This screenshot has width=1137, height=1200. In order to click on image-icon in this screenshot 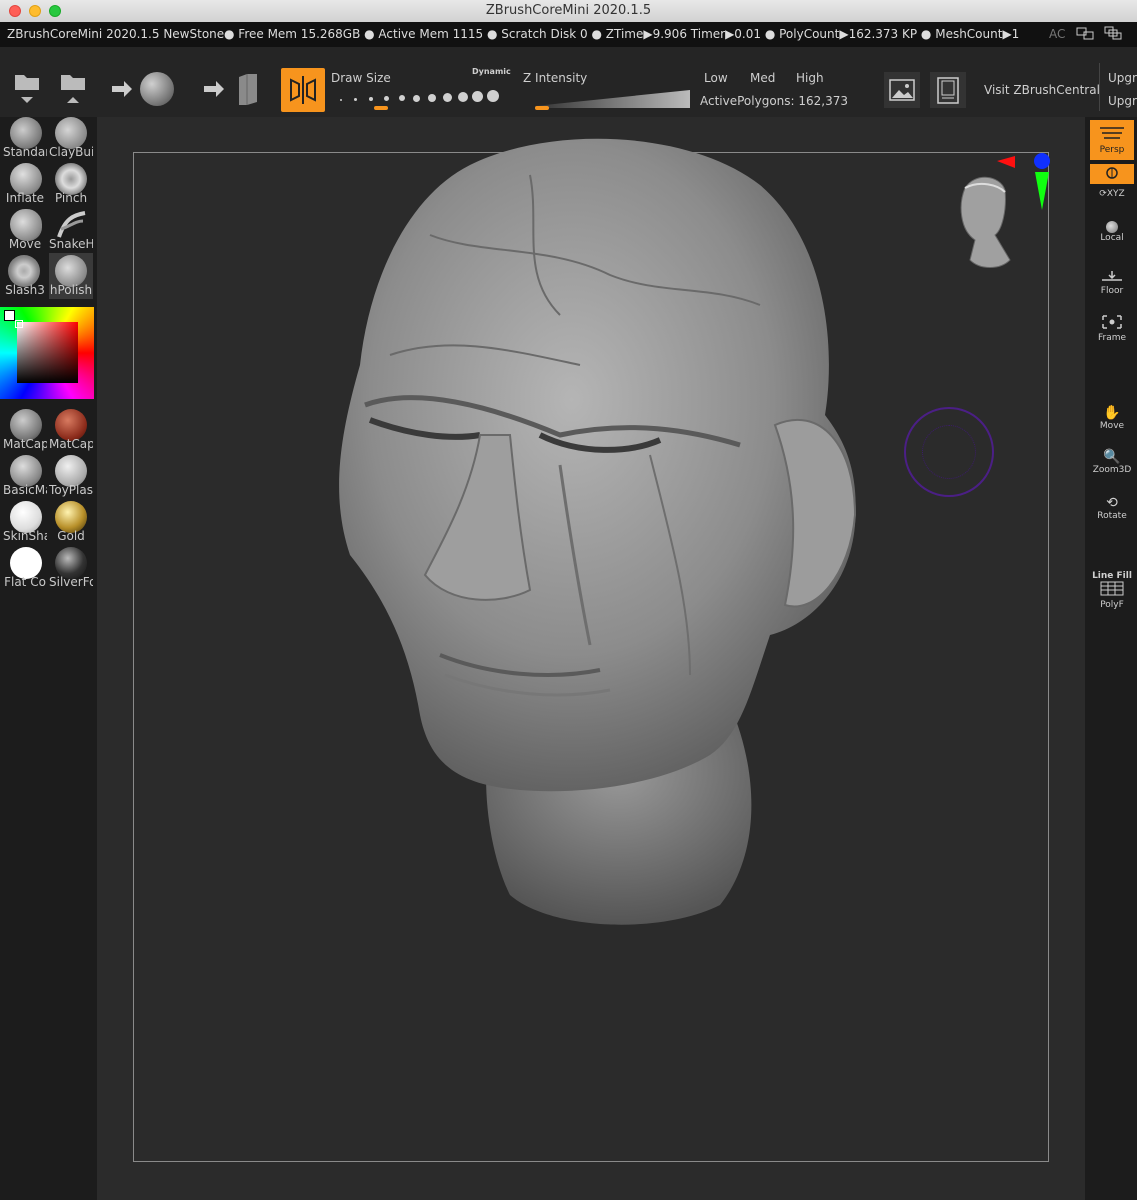, I will do `click(902, 90)`.